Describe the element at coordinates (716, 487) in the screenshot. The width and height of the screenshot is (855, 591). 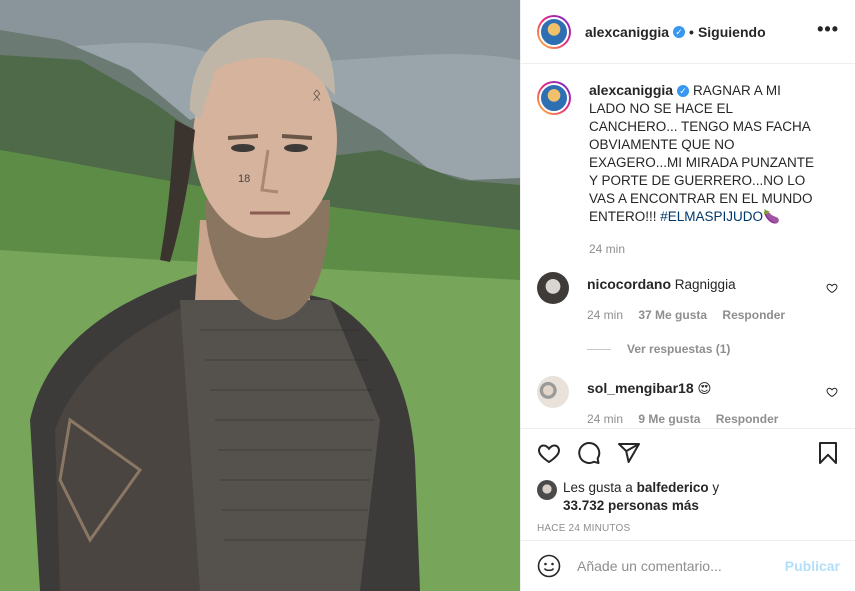
I see `likes-conj: y` at that location.